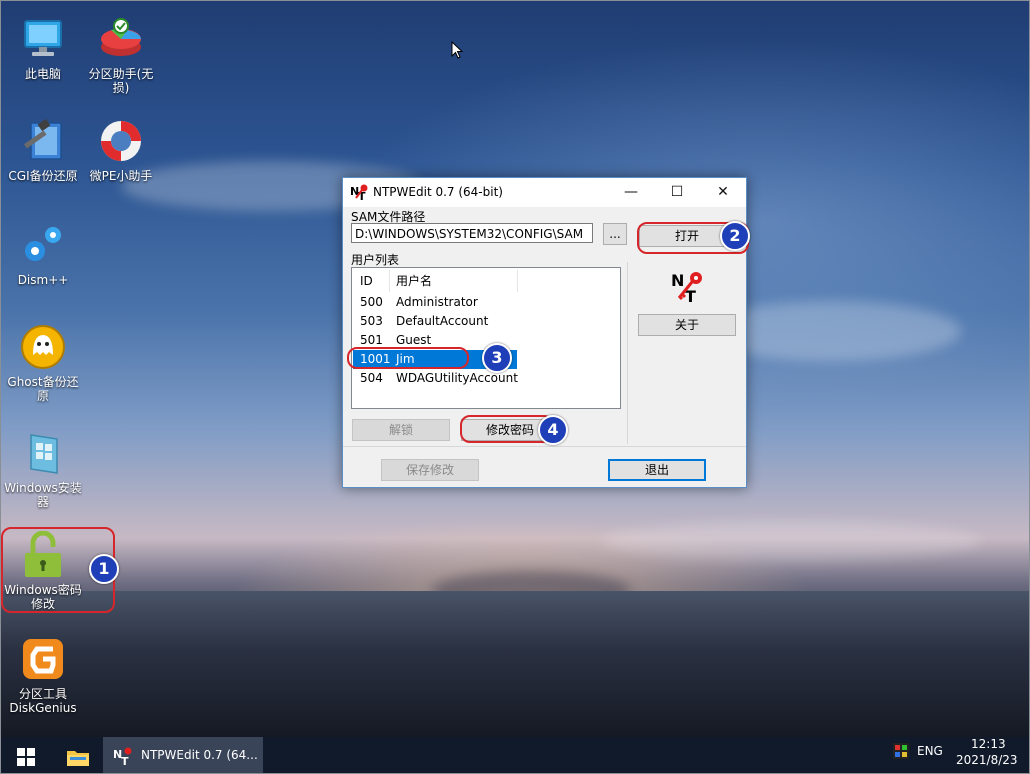 The height and width of the screenshot is (774, 1030). What do you see at coordinates (78, 758) in the screenshot?
I see `folder-icon` at bounding box center [78, 758].